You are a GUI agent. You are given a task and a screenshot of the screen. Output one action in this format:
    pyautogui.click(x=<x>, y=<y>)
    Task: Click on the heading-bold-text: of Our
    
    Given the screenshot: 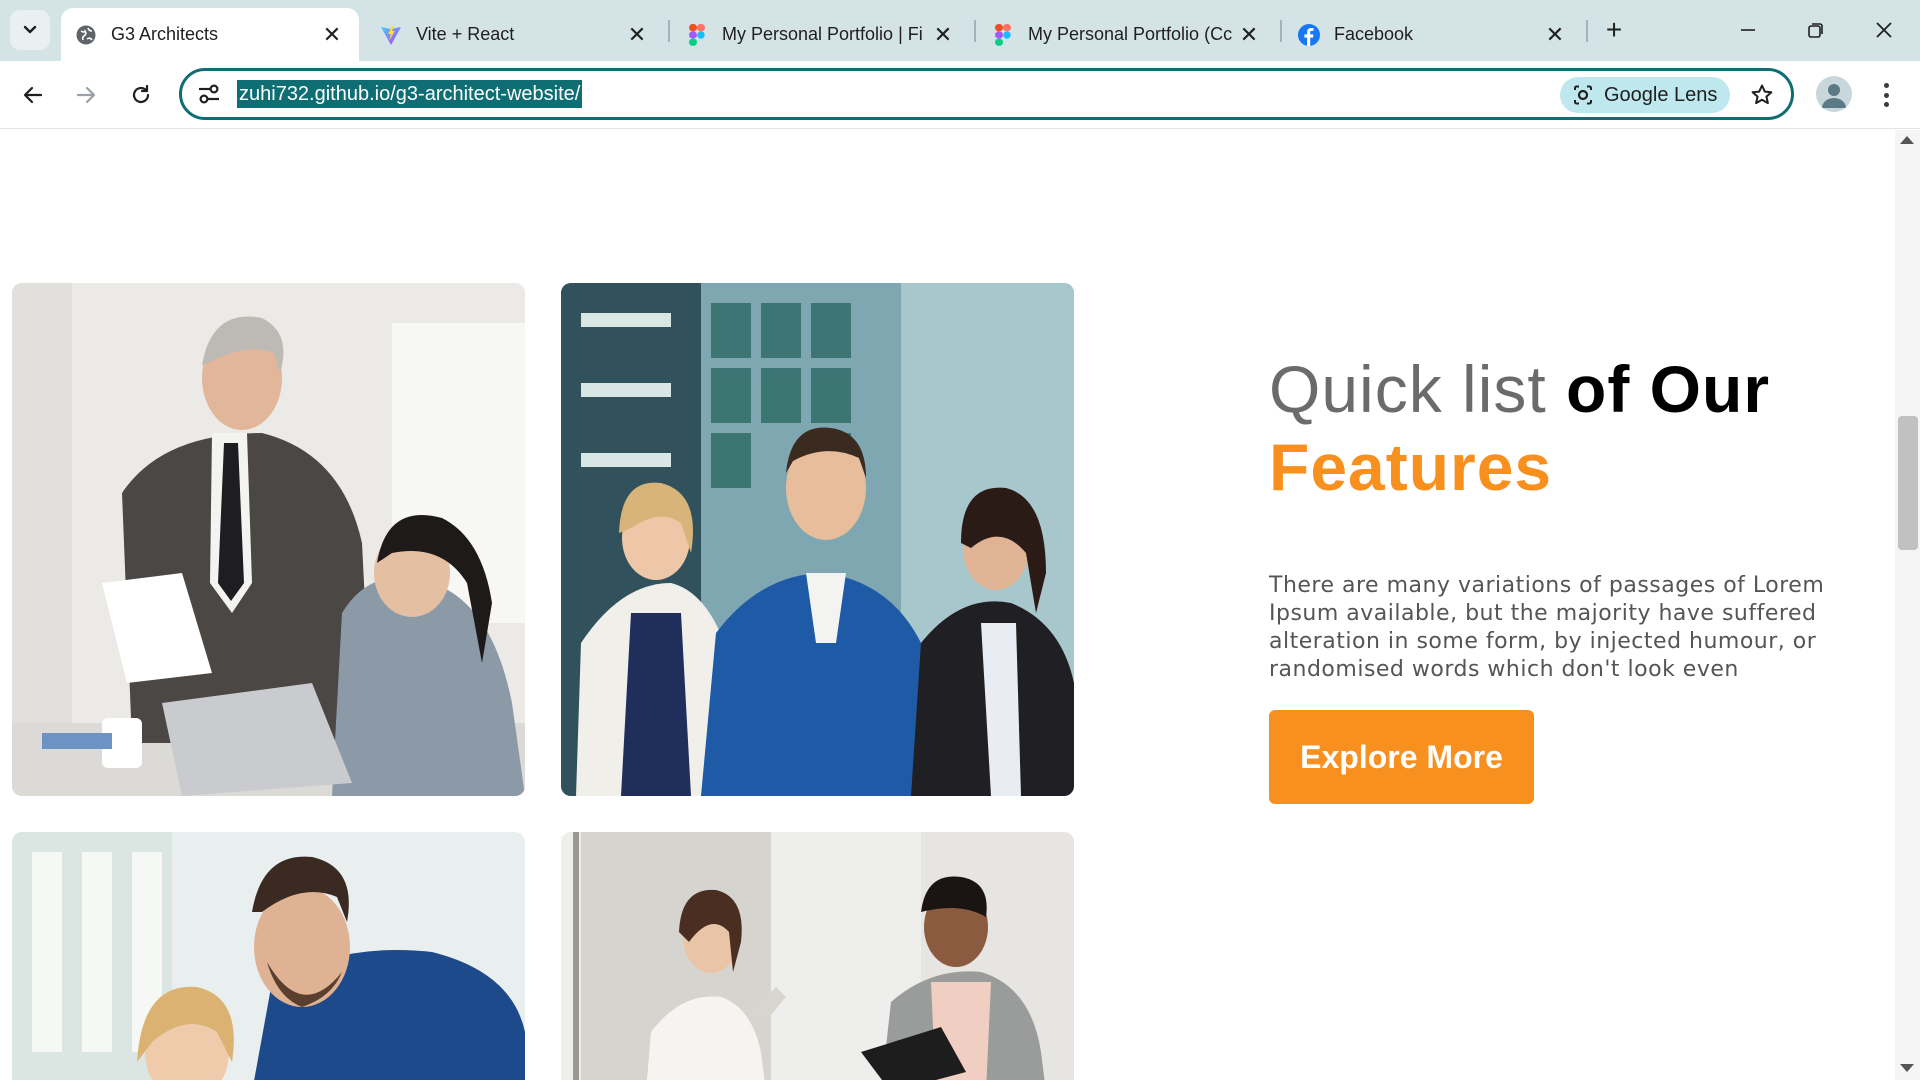 What is the action you would take?
    pyautogui.click(x=1668, y=389)
    